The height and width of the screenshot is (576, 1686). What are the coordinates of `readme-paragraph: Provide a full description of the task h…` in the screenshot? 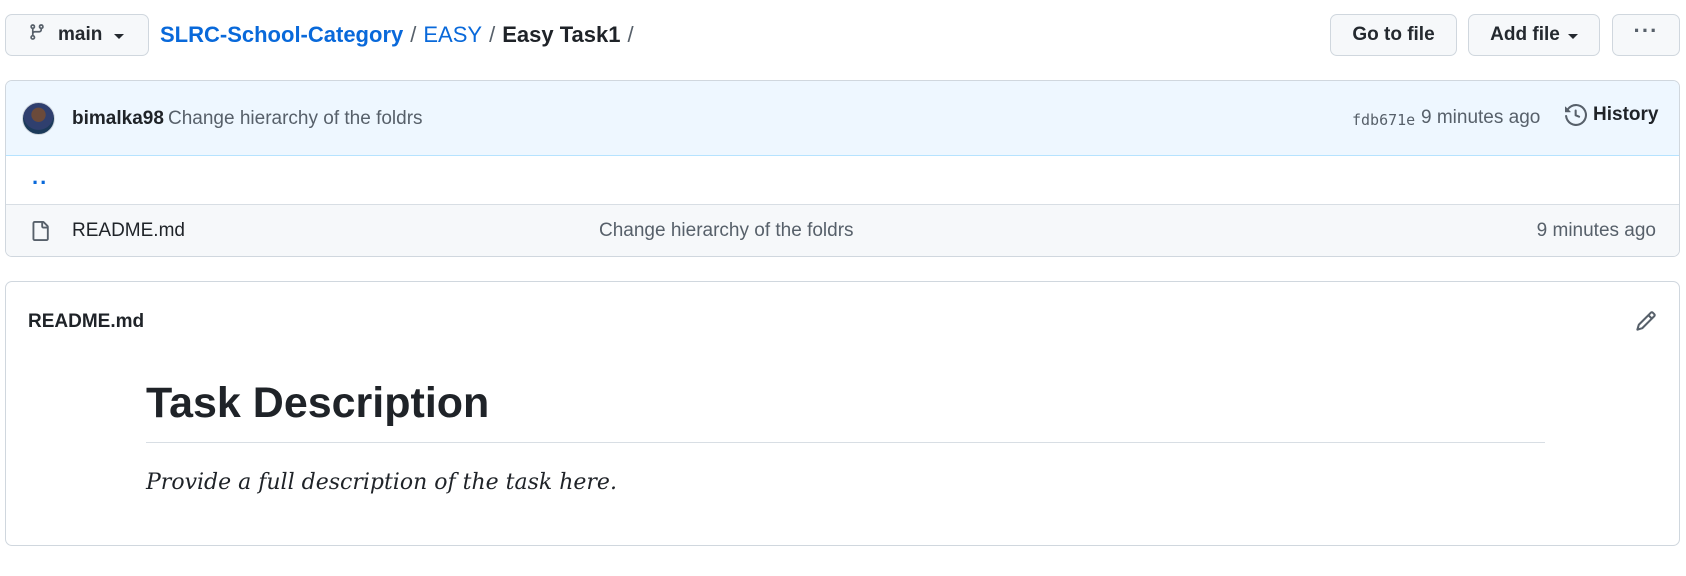 It's located at (381, 482).